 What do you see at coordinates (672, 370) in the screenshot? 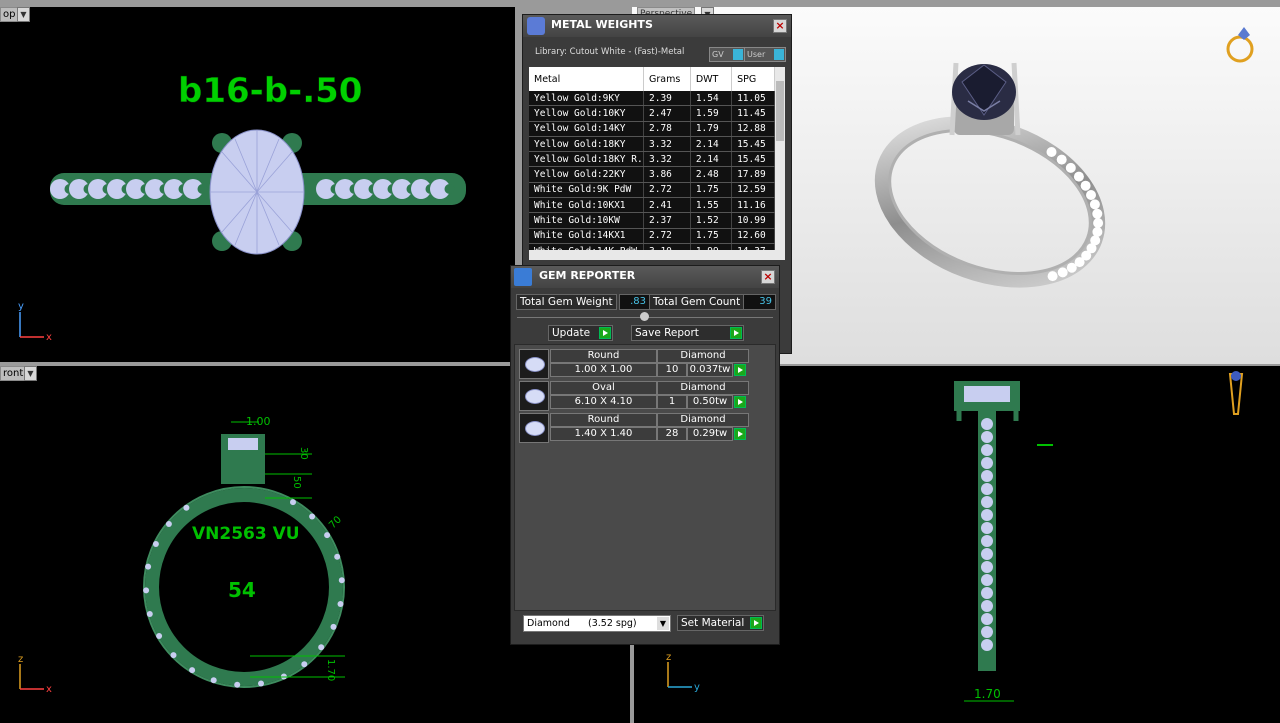
I see `gem-count: 10` at bounding box center [672, 370].